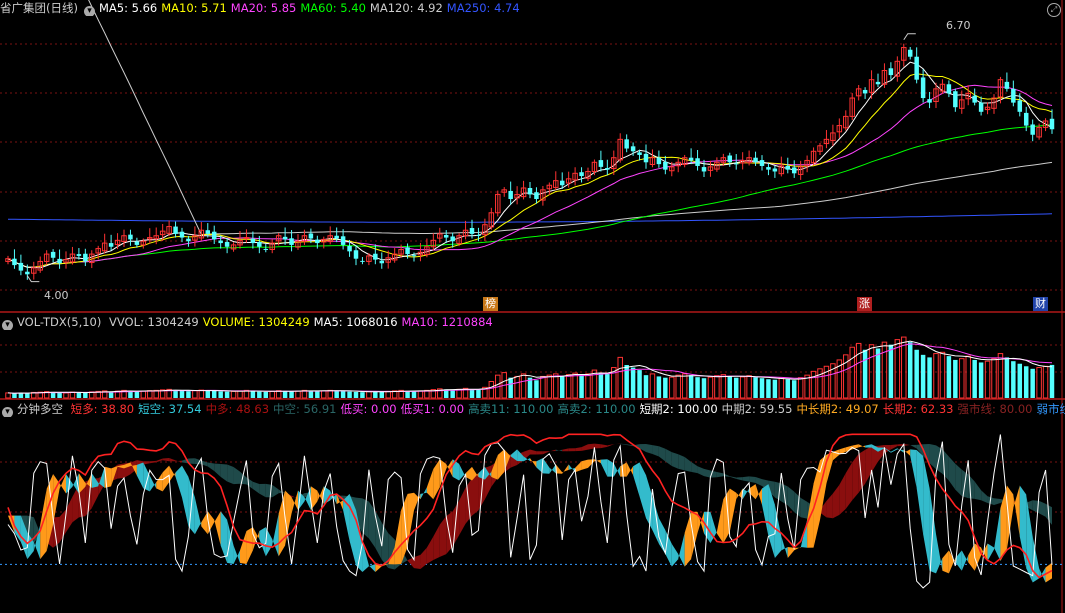 Image resolution: width=1065 pixels, height=613 pixels. Describe the element at coordinates (40, 409) in the screenshot. I see `indicator-title: 分钟多空` at that location.